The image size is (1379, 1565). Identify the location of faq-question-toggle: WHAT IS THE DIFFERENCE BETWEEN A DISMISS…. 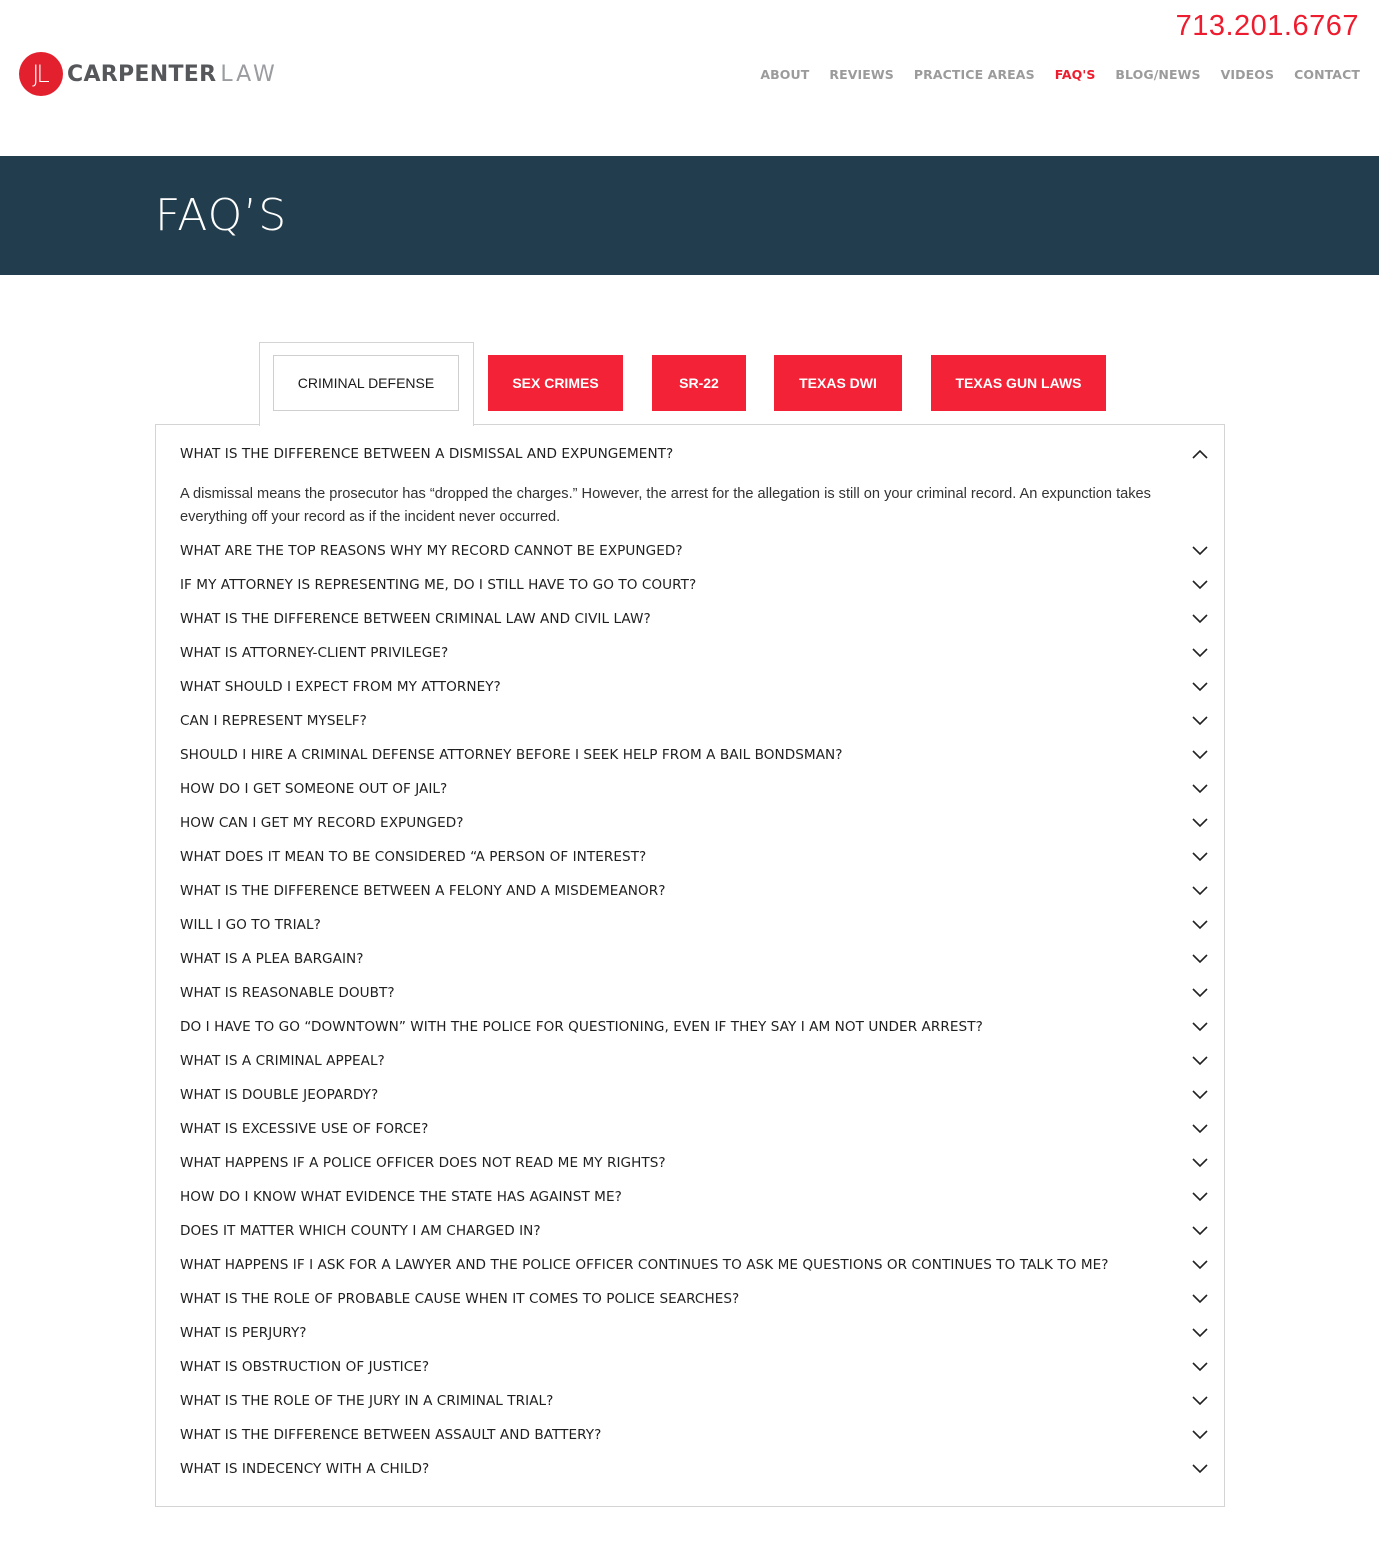
(690, 454).